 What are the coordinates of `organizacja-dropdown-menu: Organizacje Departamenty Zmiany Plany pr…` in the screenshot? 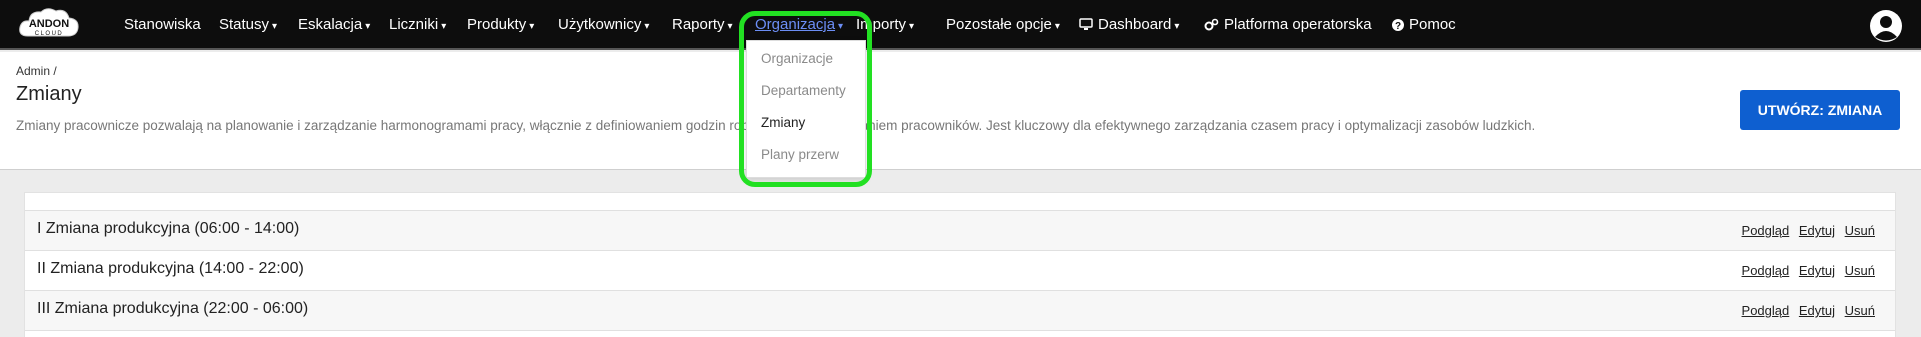 It's located at (806, 109).